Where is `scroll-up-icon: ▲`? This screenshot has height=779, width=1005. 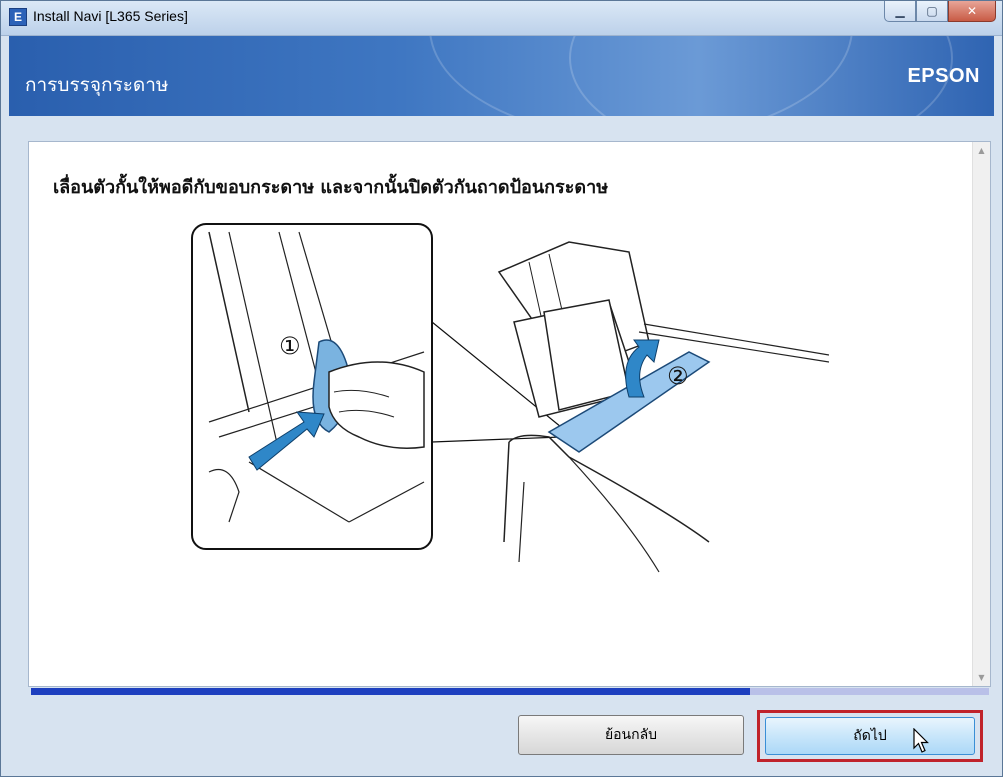
scroll-up-icon: ▲ is located at coordinates (981, 150).